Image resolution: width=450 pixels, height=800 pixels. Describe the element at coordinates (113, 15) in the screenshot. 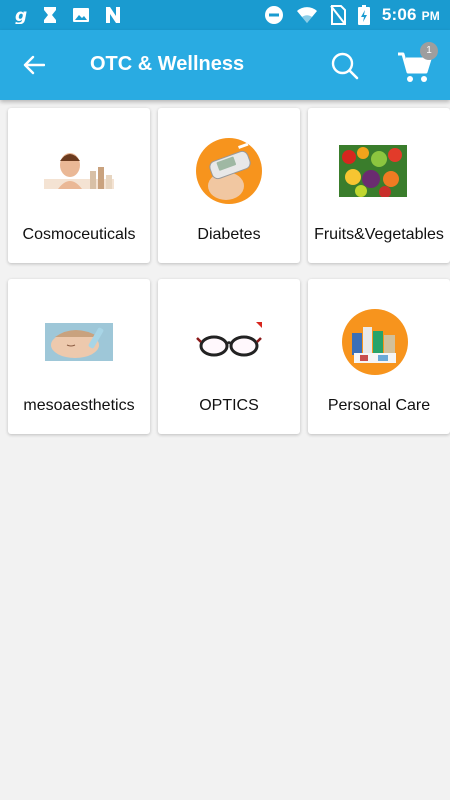

I see `n-app-icon` at that location.